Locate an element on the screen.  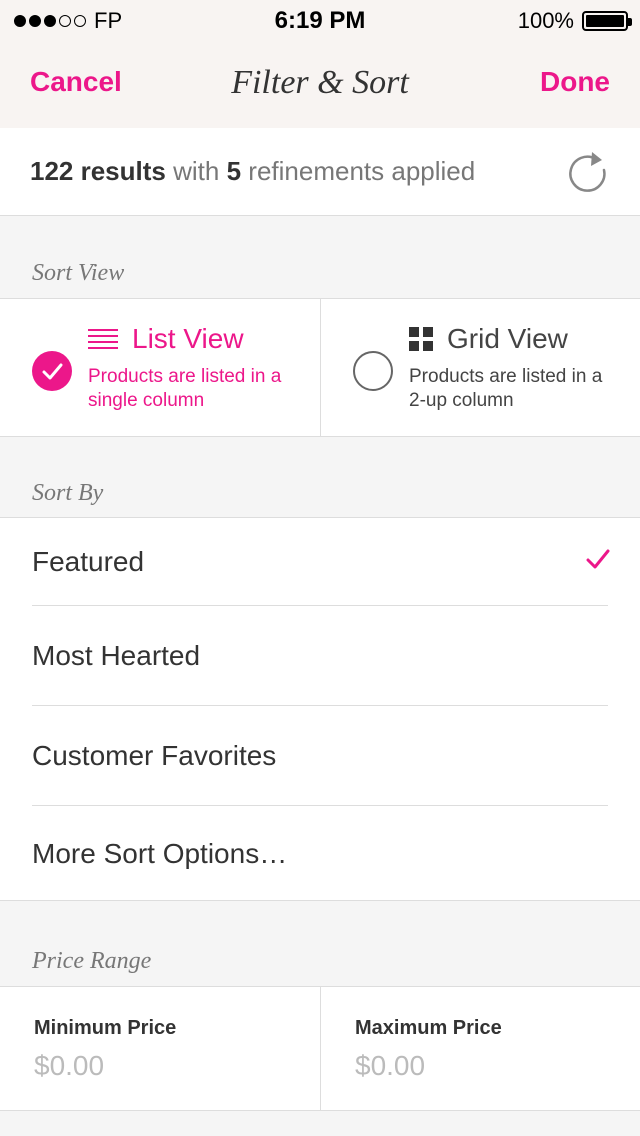
list-icon is located at coordinates (103, 339).